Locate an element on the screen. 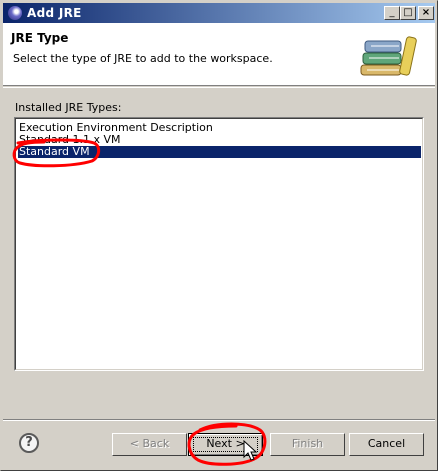 The width and height of the screenshot is (438, 471). close-button: × is located at coordinates (426, 13).